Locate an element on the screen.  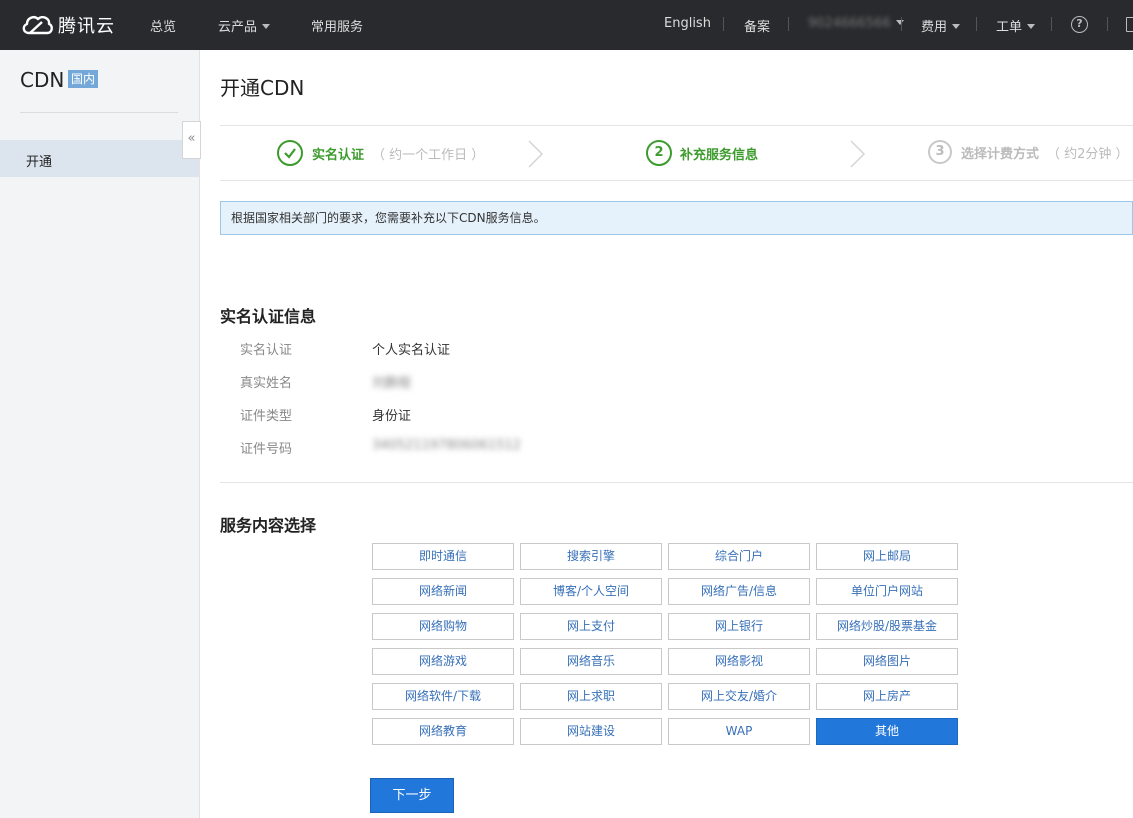
service-option-button: 网络游戏 is located at coordinates (443, 661).